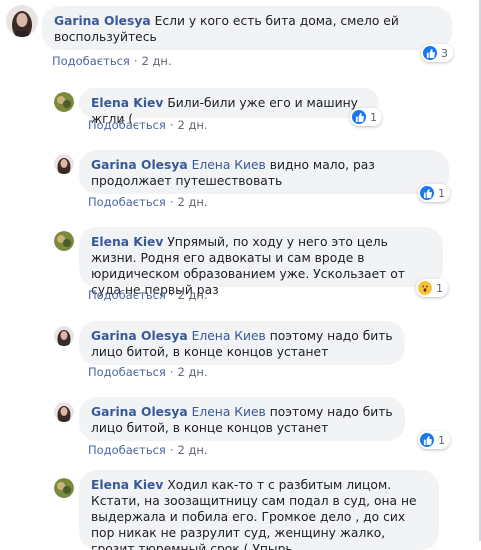  What do you see at coordinates (444, 53) in the screenshot?
I see `reaction-count: 3` at bounding box center [444, 53].